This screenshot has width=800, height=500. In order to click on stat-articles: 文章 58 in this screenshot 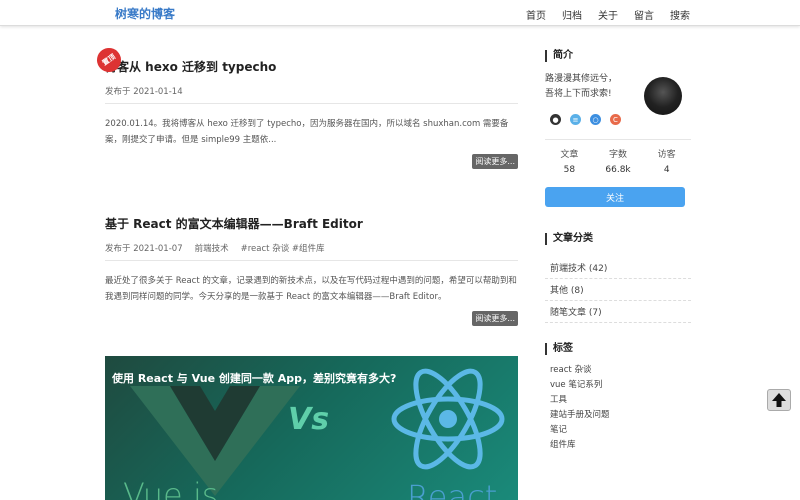, I will do `click(569, 162)`.